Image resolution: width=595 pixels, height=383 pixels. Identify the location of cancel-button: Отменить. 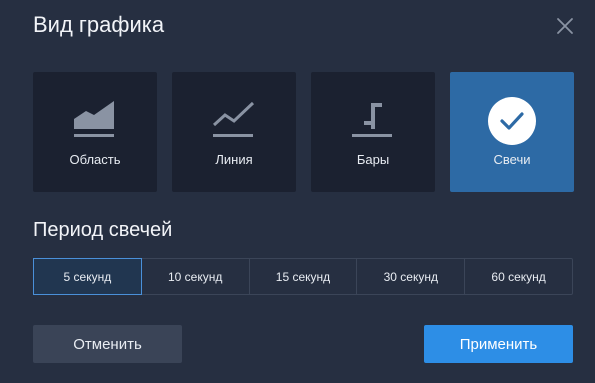
(107, 344).